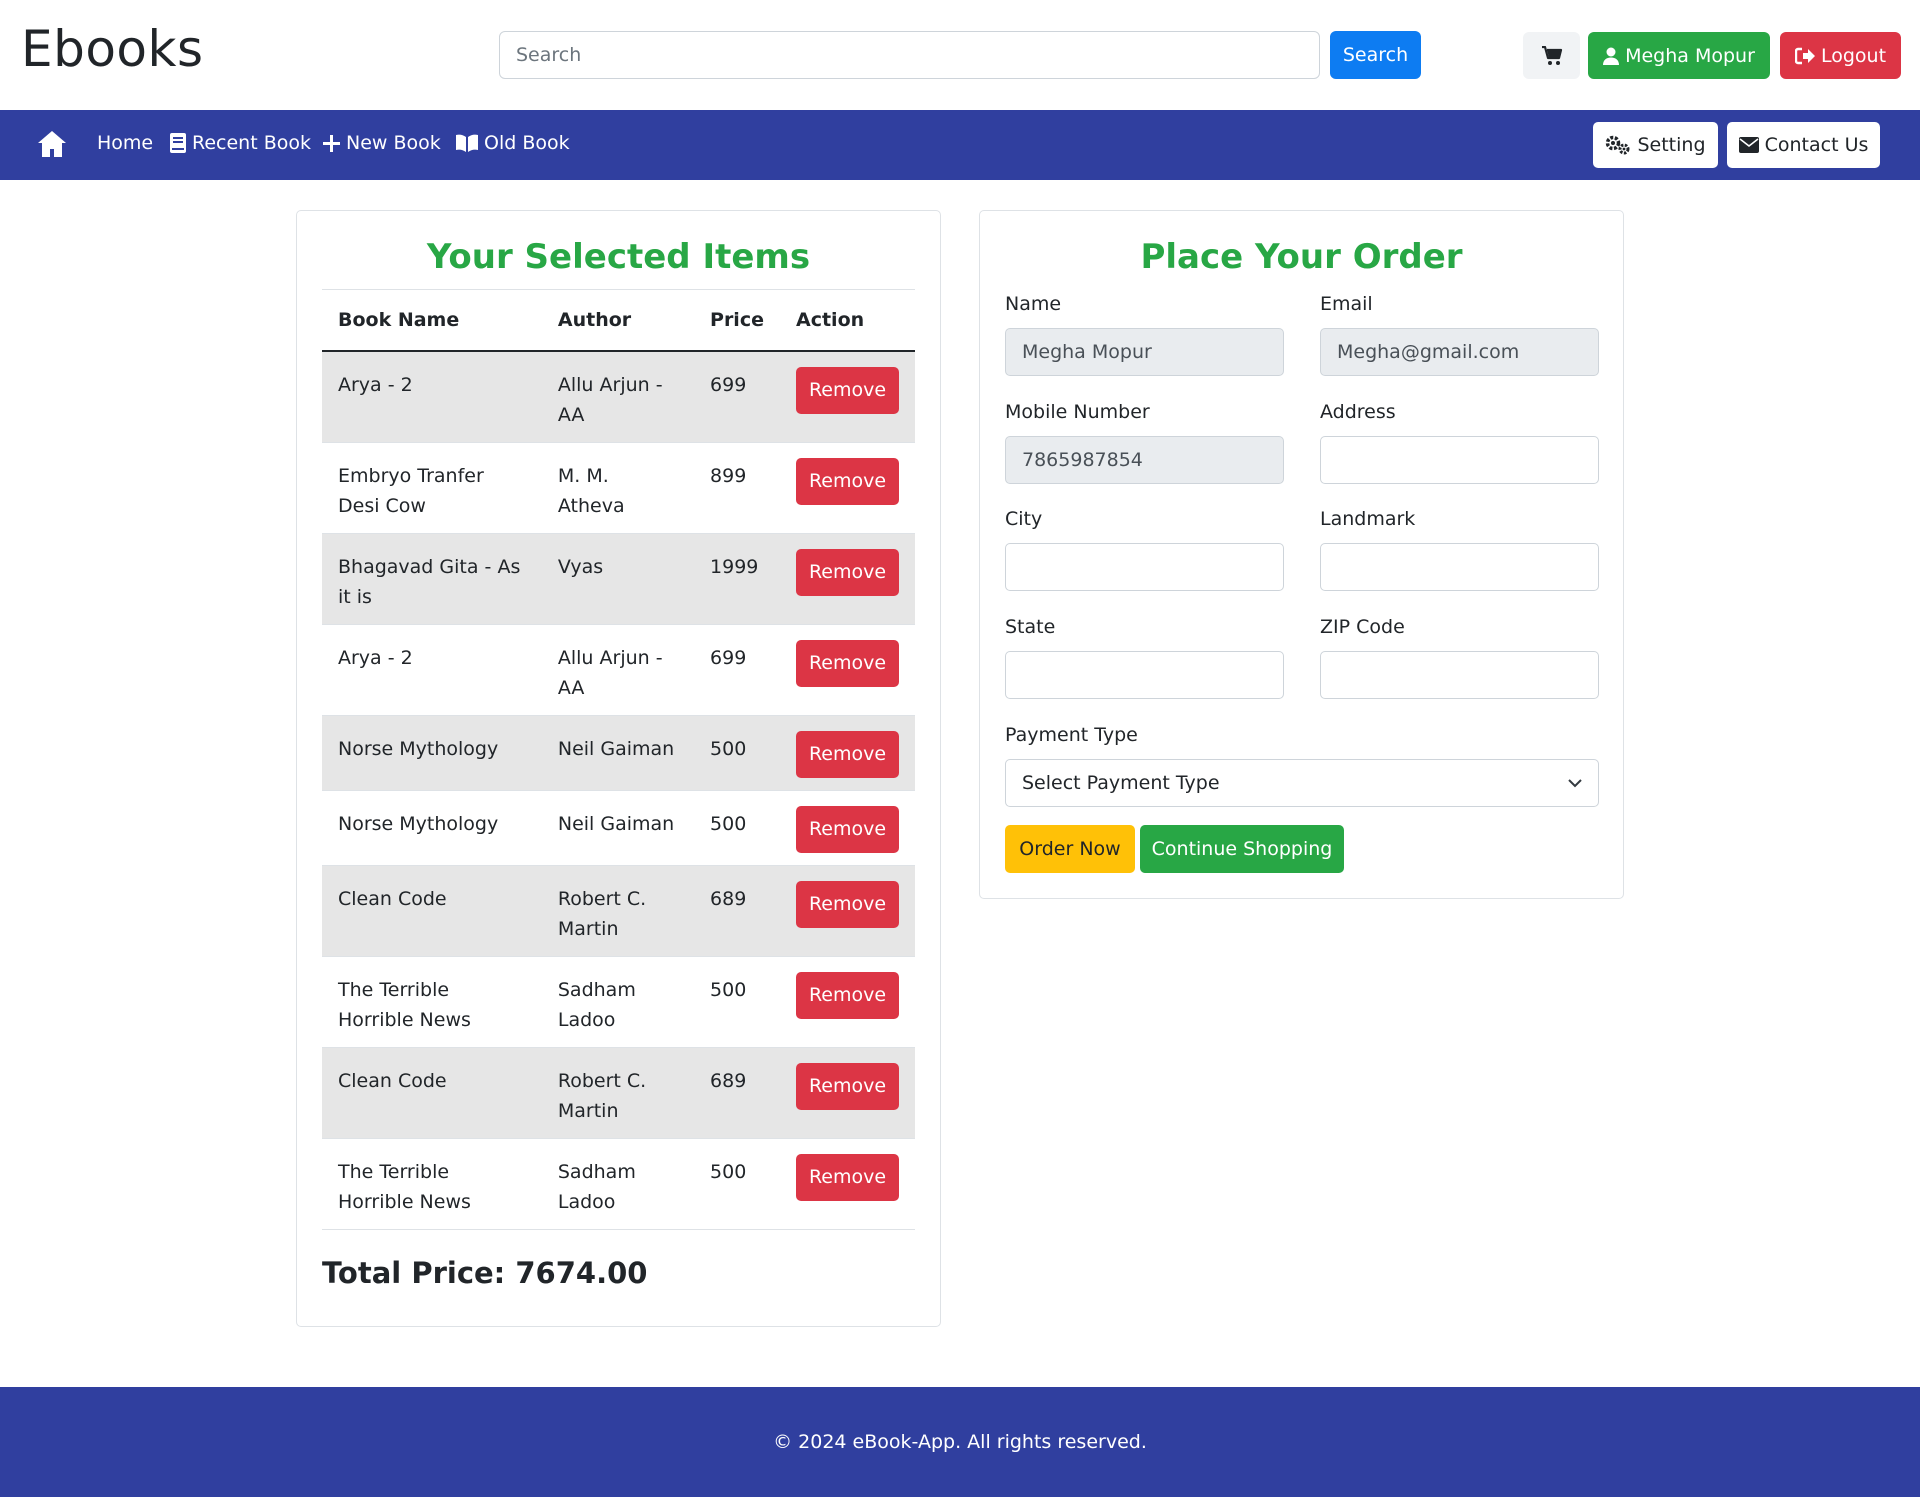 This screenshot has width=1920, height=1497. What do you see at coordinates (432, 320) in the screenshot?
I see `column-header-book-name: Book Name` at bounding box center [432, 320].